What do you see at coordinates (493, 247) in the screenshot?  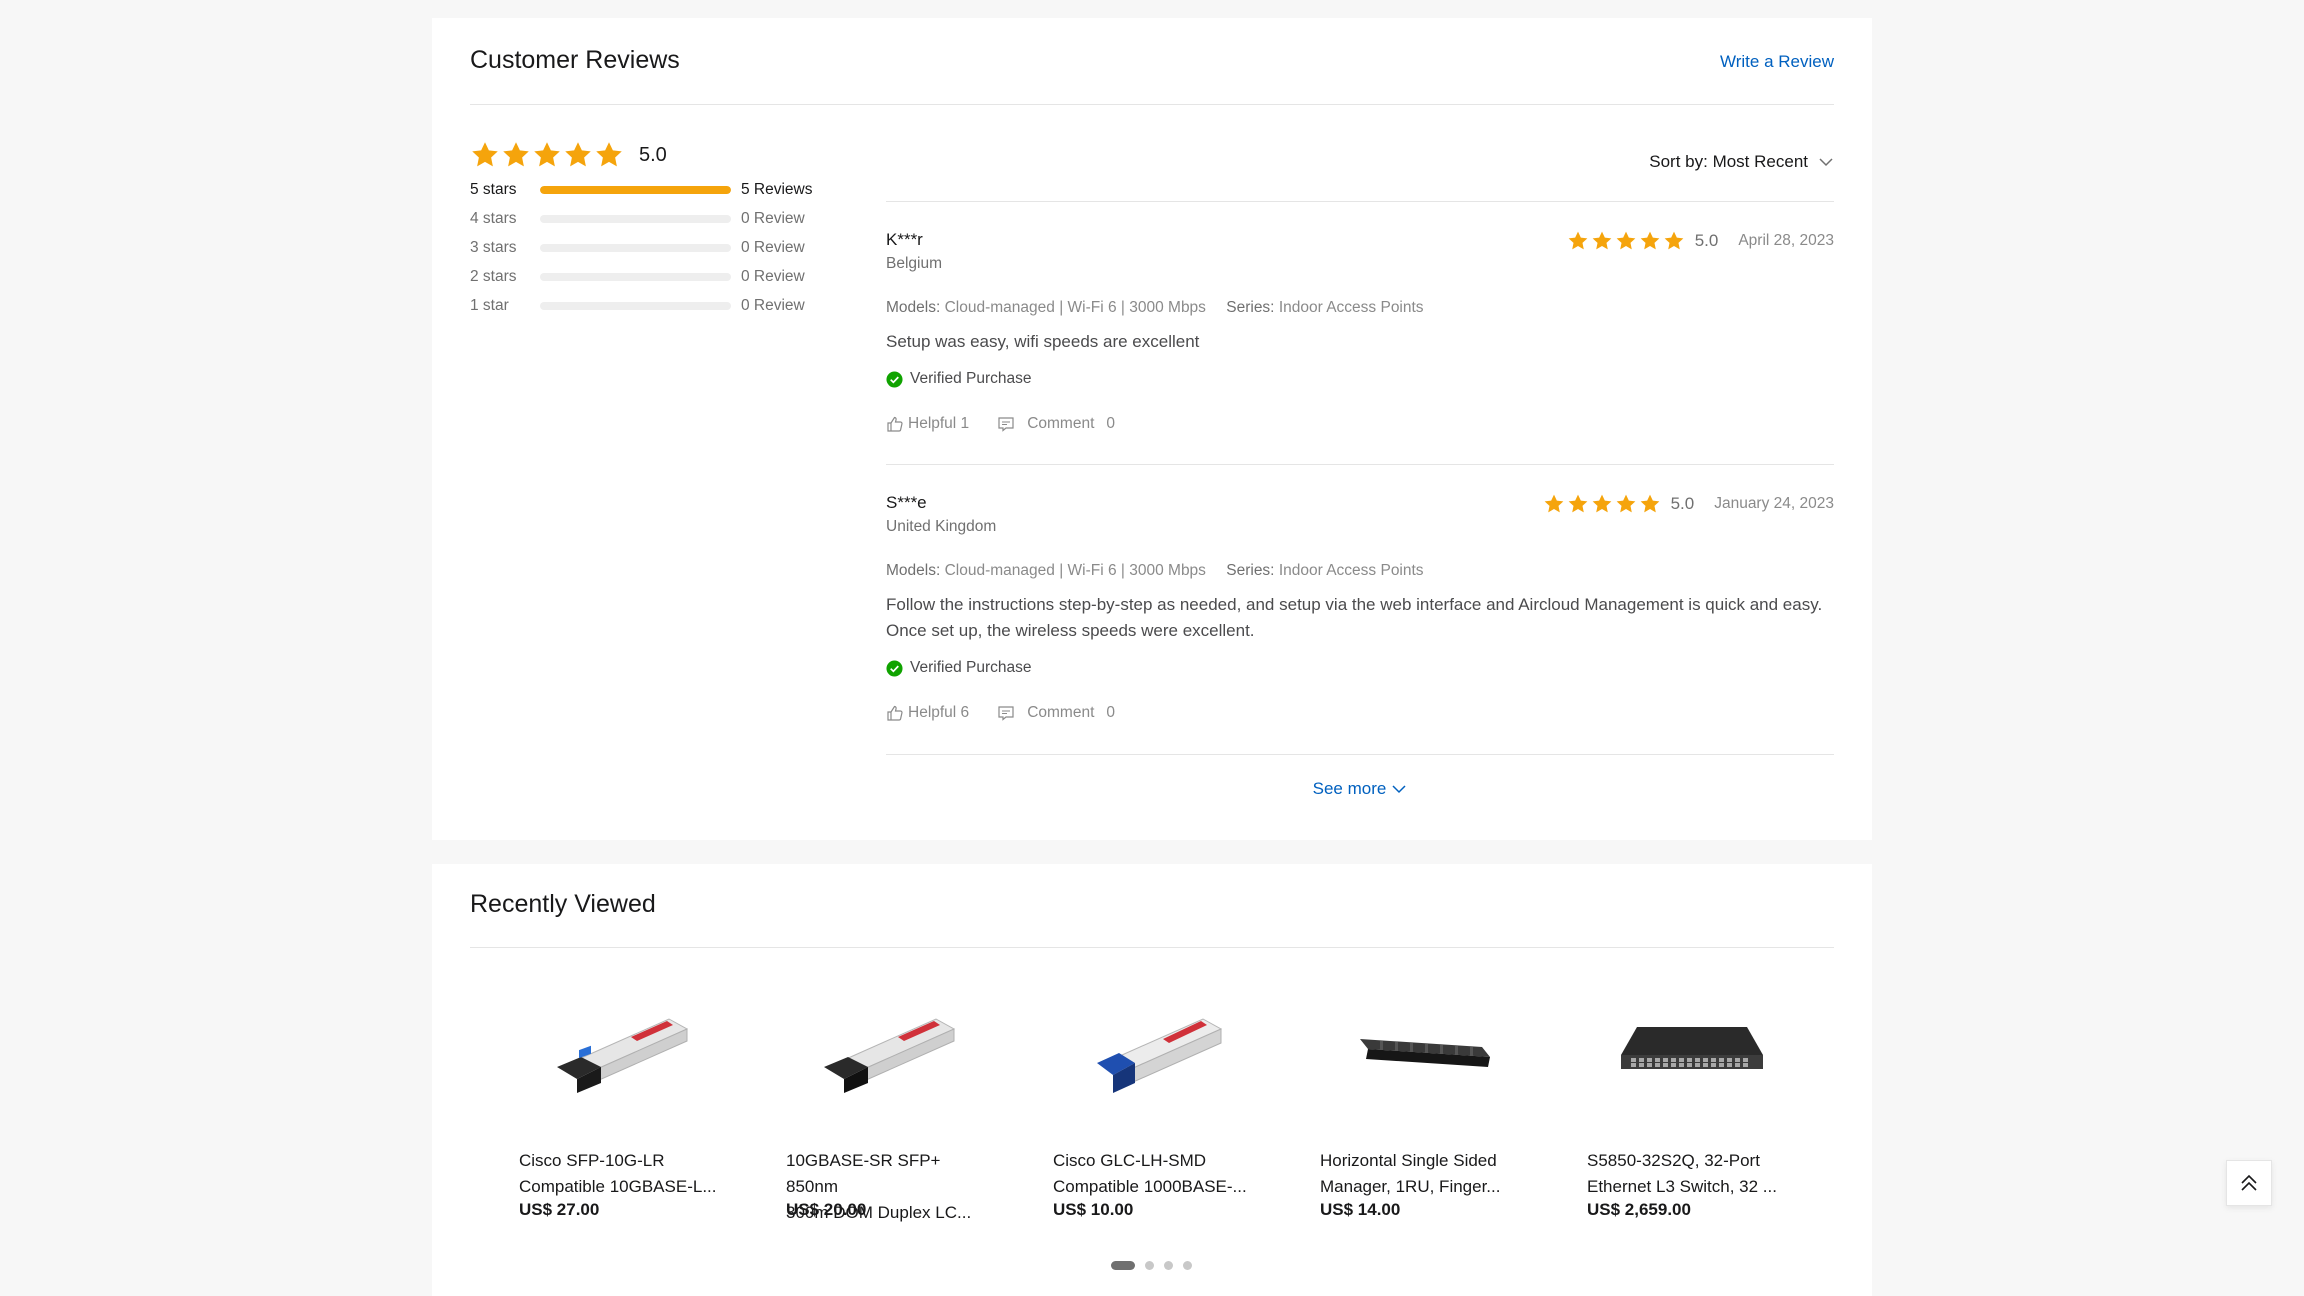 I see `rating-label: 3 stars` at bounding box center [493, 247].